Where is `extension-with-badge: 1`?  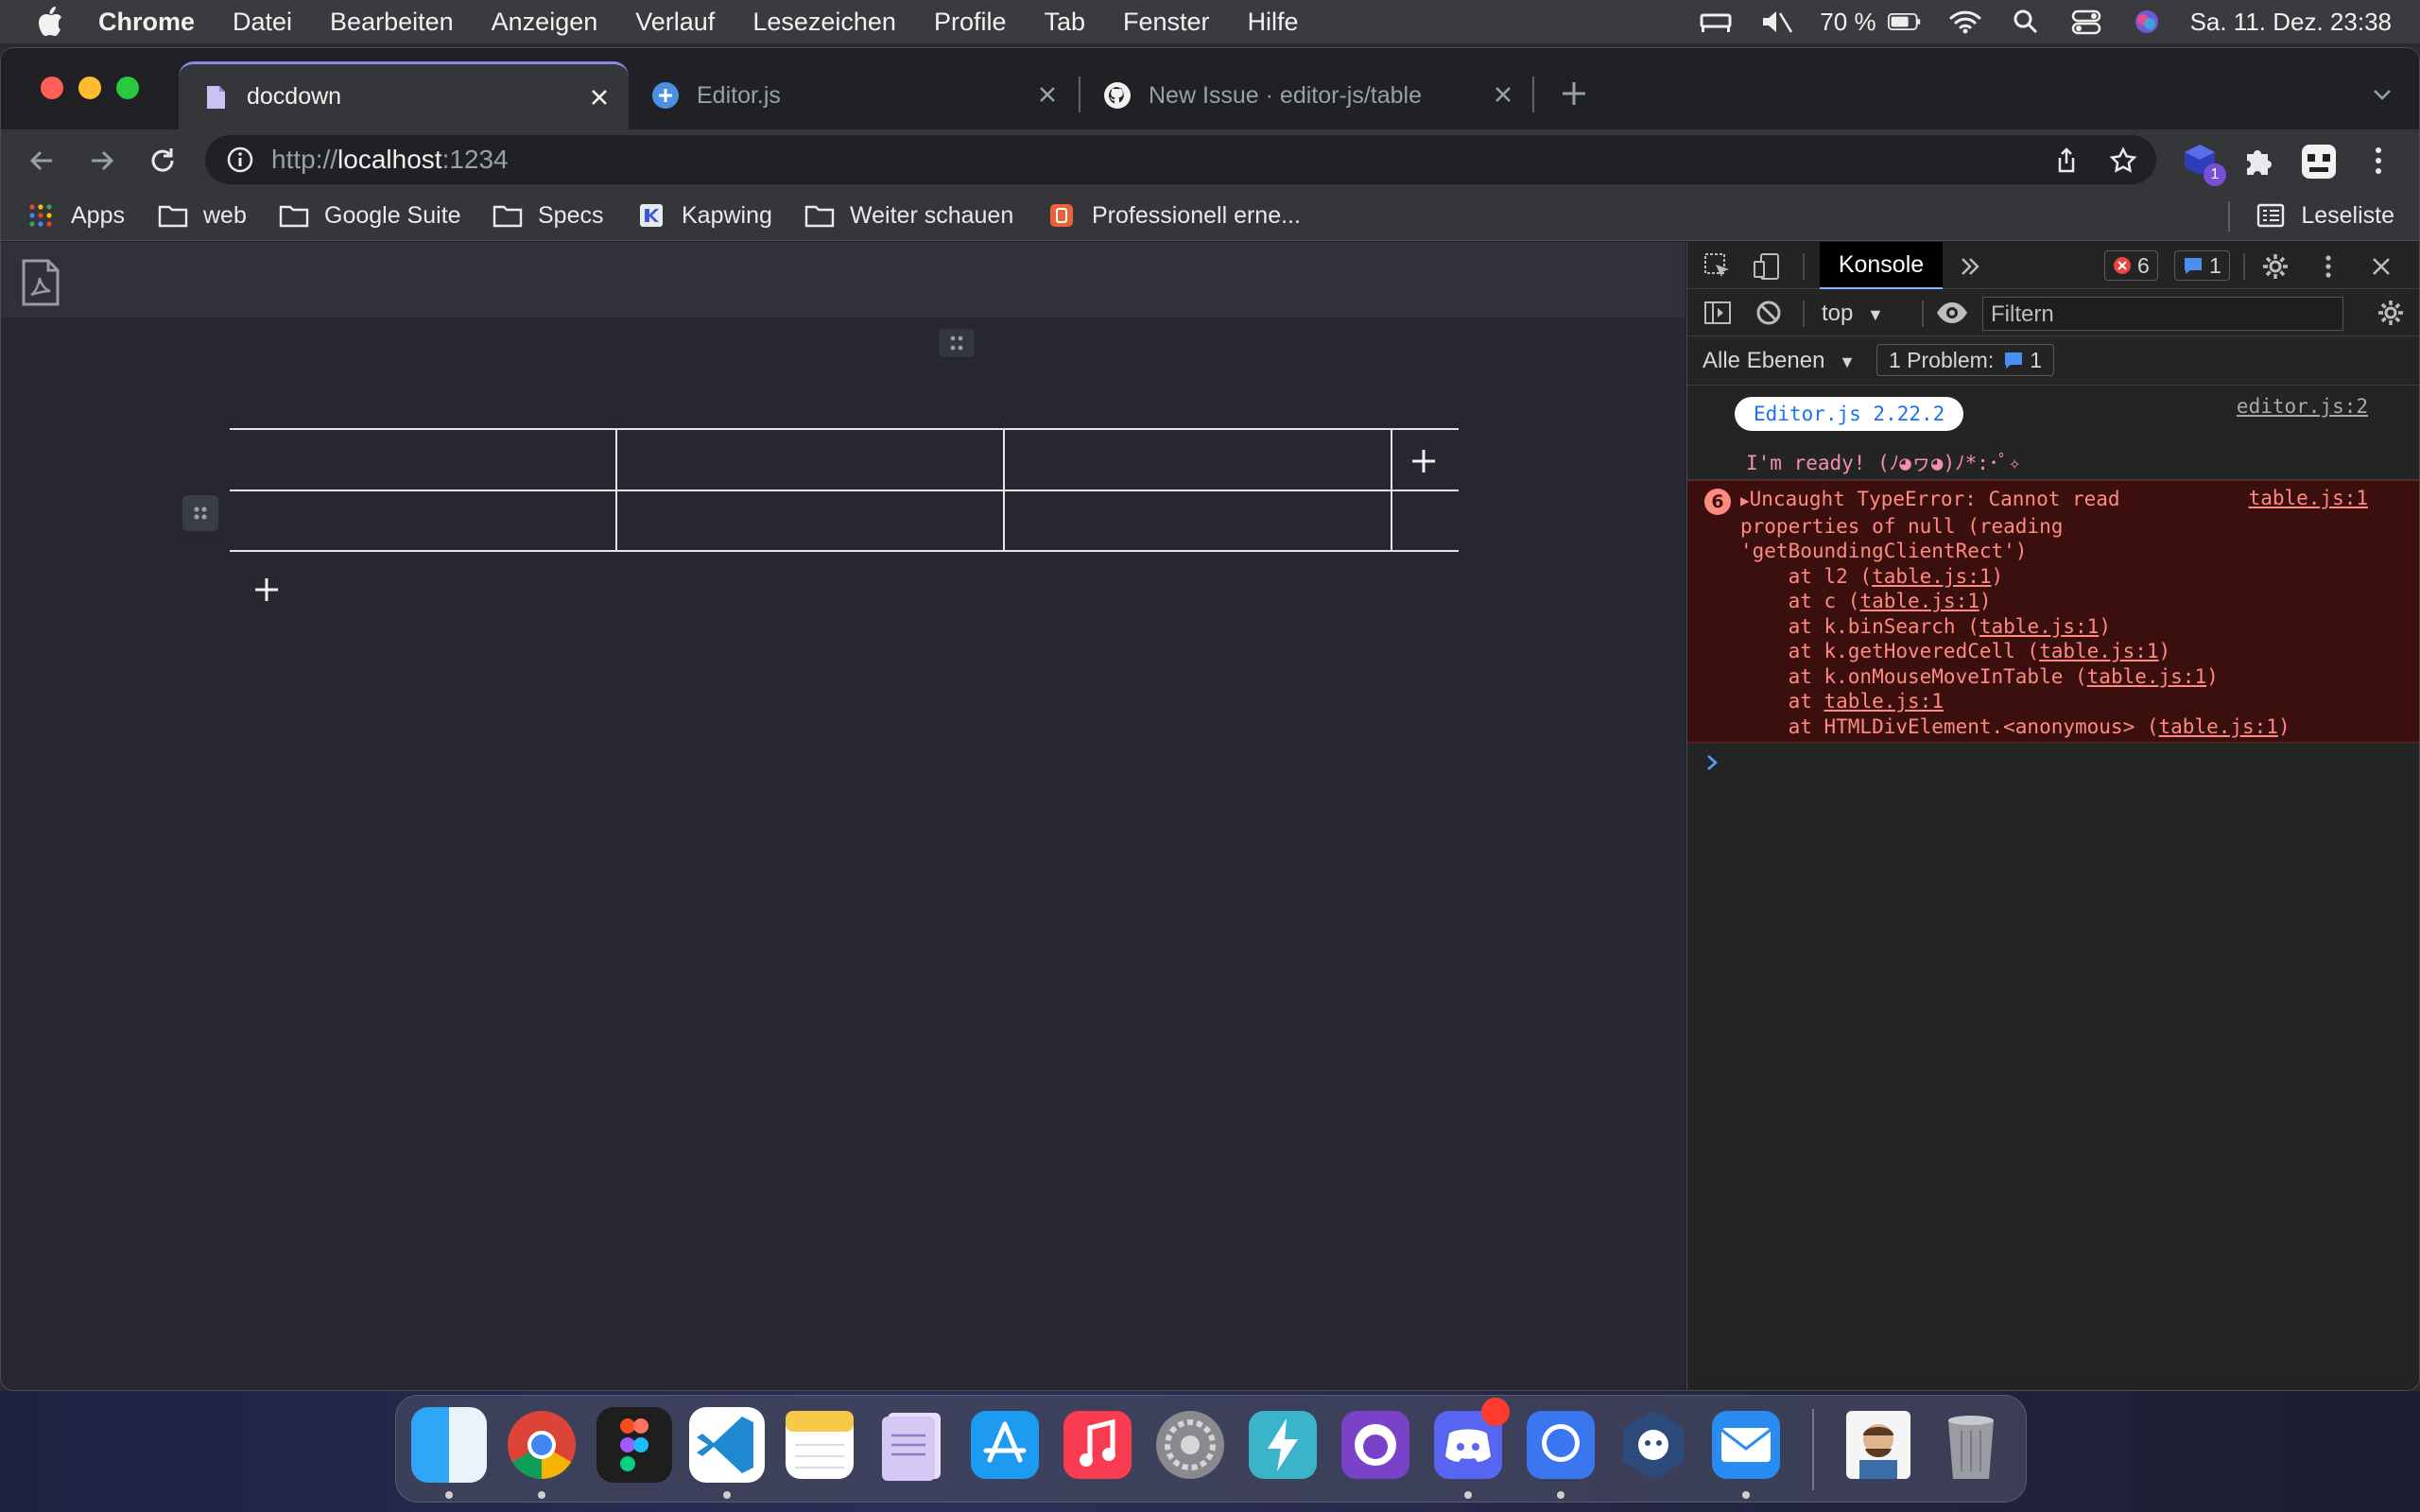
extension-with-badge: 1 is located at coordinates (2203, 162).